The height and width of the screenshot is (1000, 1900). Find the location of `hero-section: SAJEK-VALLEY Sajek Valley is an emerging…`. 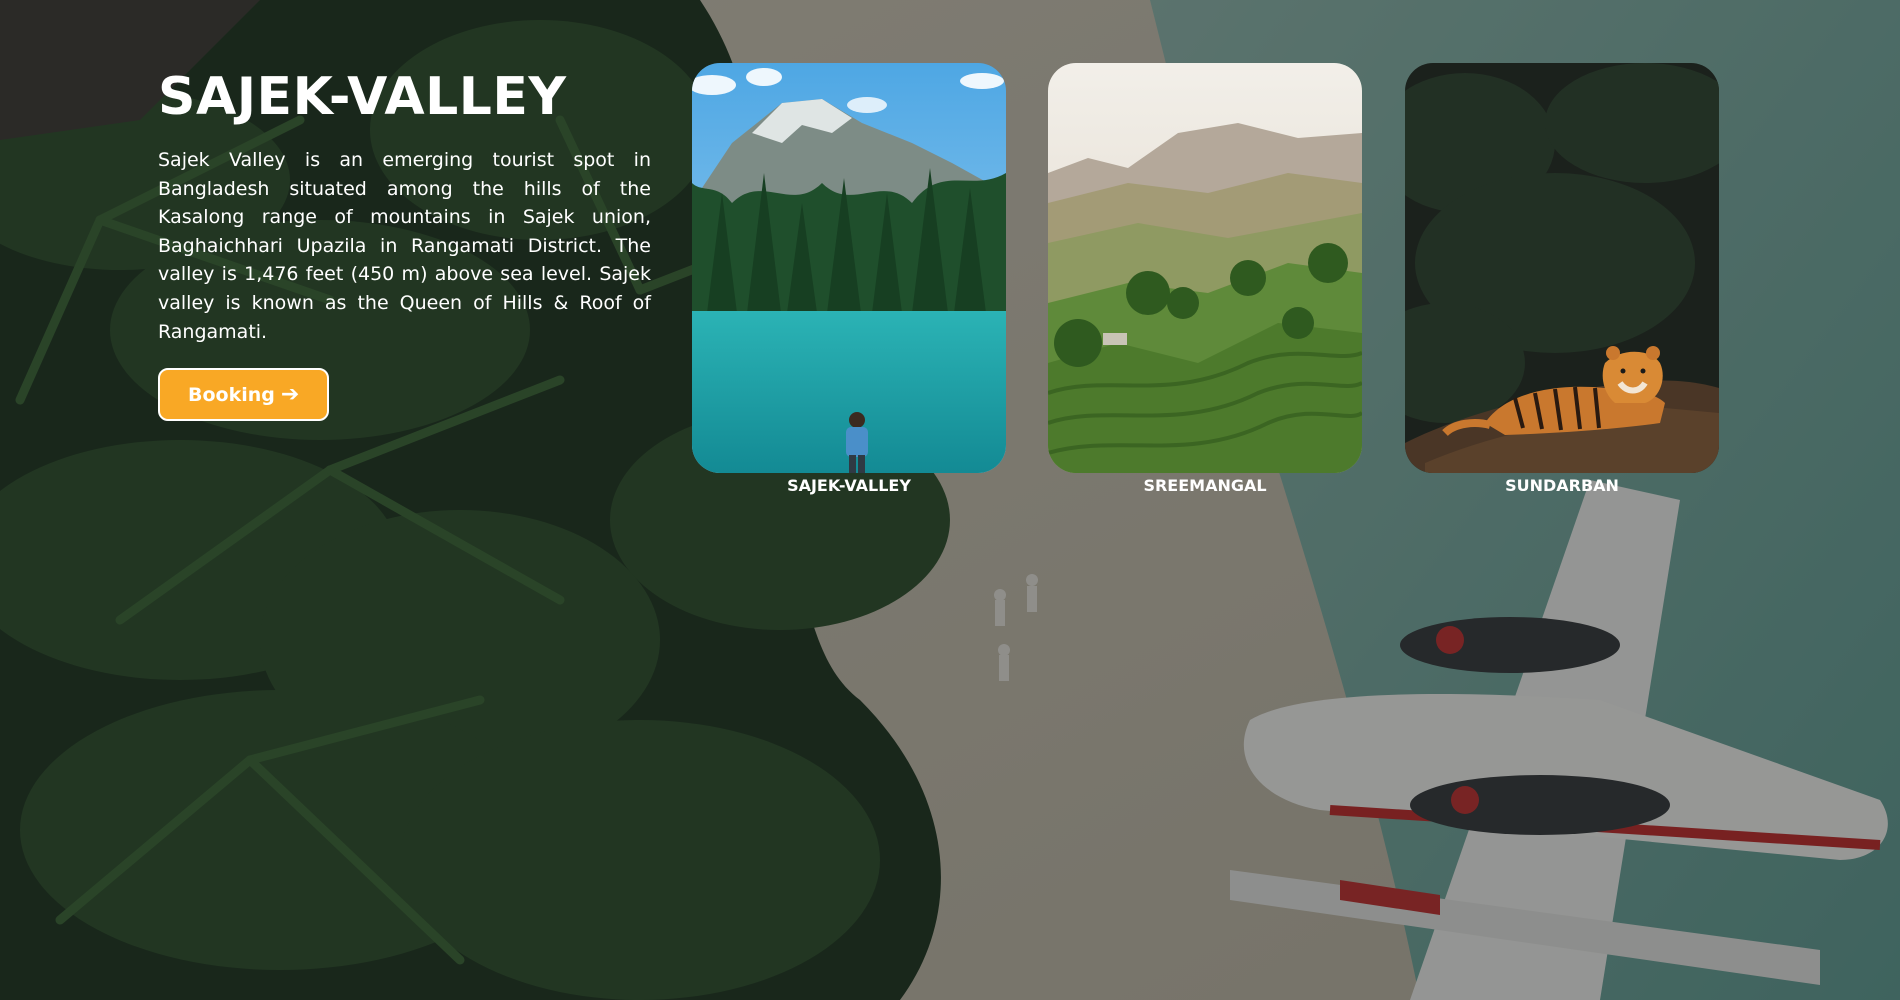

hero-section: SAJEK-VALLEY Sajek Valley is an emerging… is located at coordinates (404, 244).